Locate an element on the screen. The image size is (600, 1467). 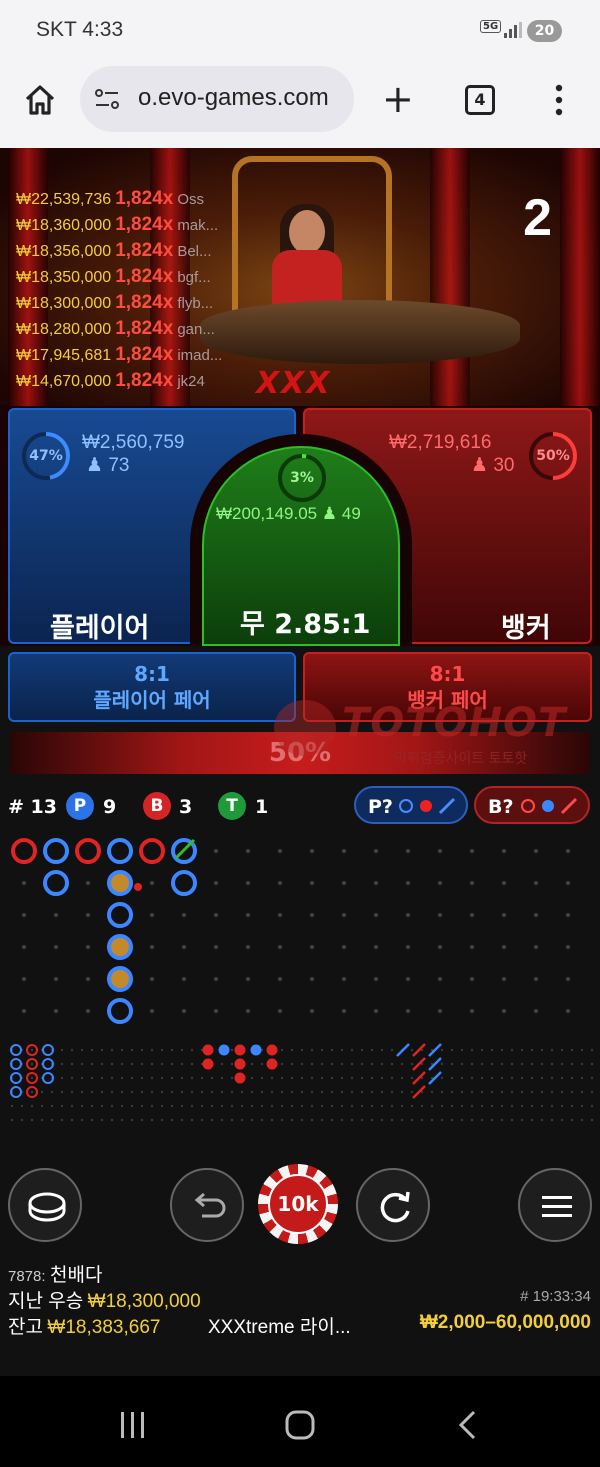
cockroach-mark is located at coordinates (403, 1050).